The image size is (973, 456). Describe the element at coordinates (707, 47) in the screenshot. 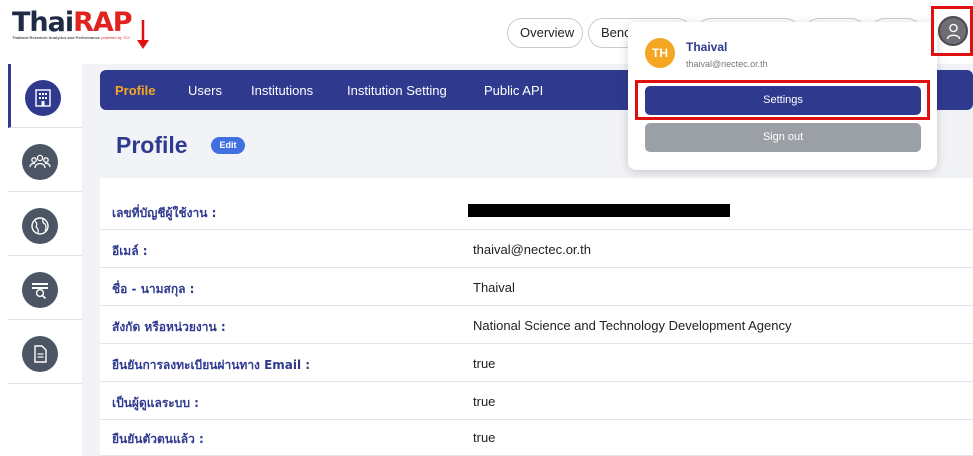

I see `user-menu-name: Thaival` at that location.